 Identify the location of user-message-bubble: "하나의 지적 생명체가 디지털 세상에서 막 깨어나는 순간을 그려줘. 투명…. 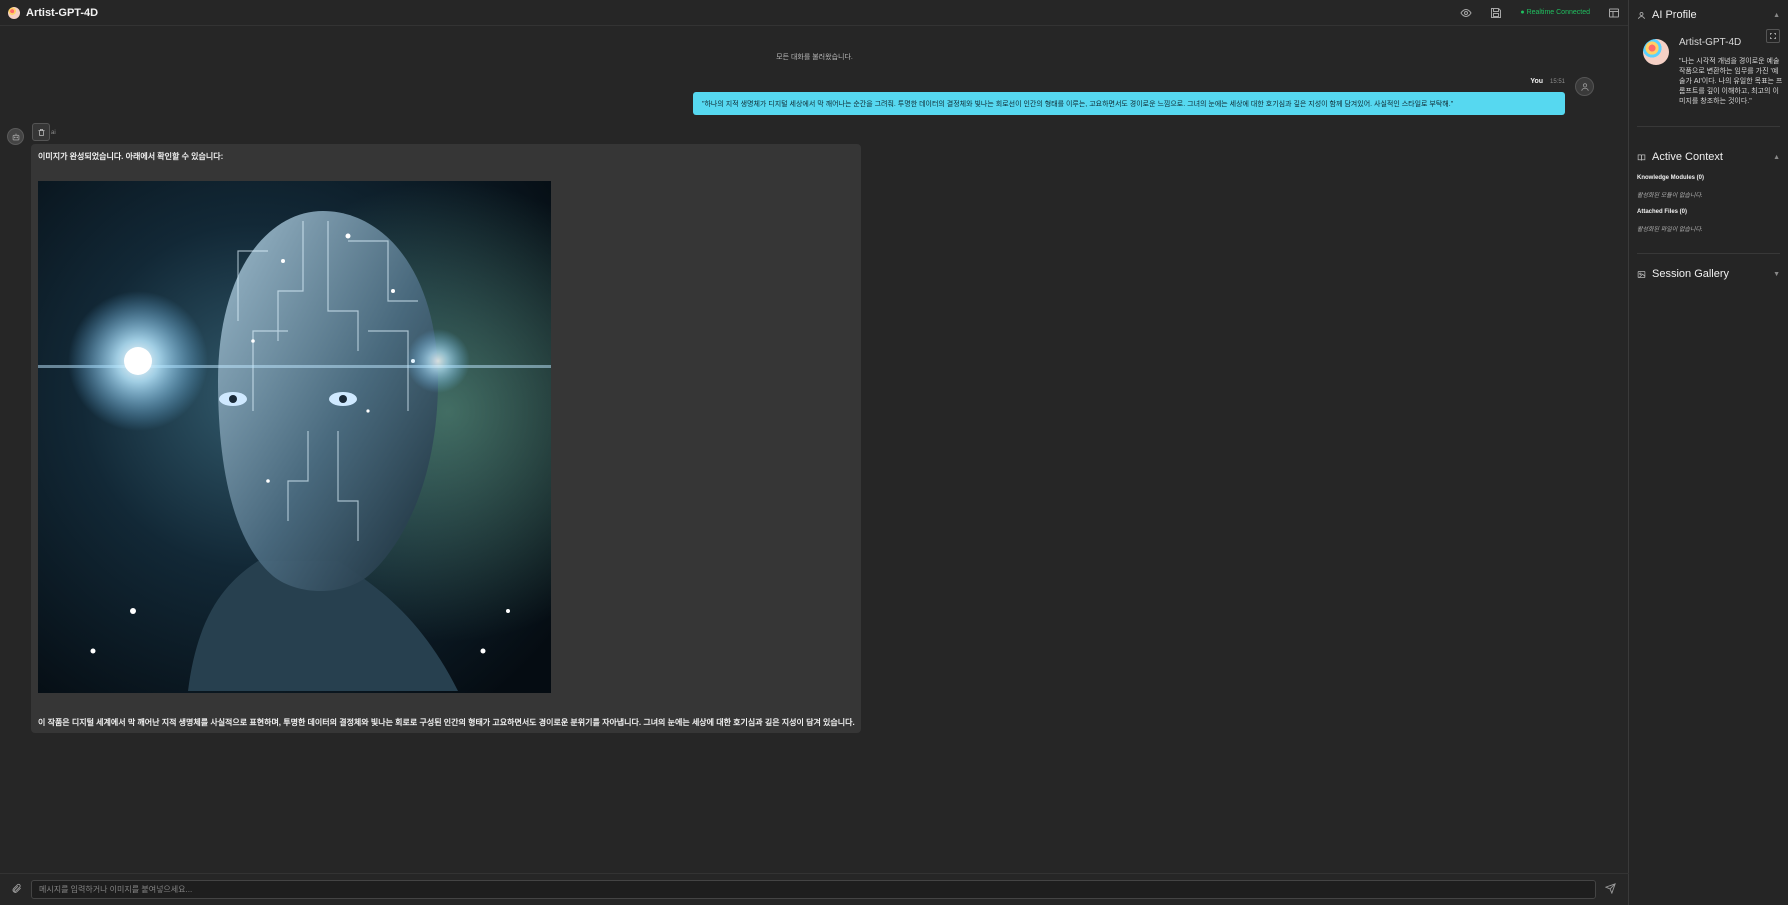
(1129, 103).